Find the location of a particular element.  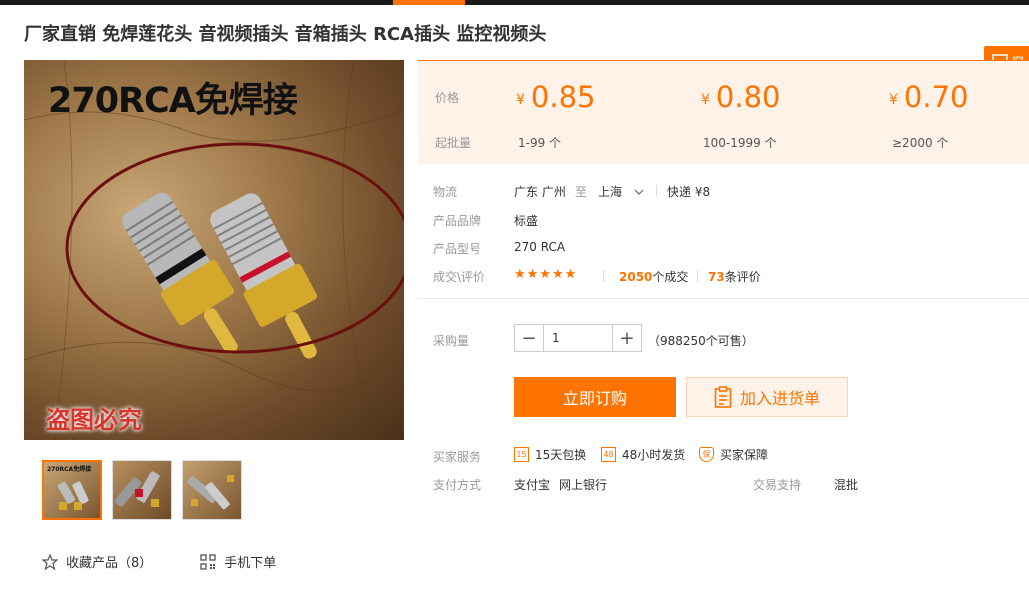

review-count-link: 73条评价 is located at coordinates (734, 276).